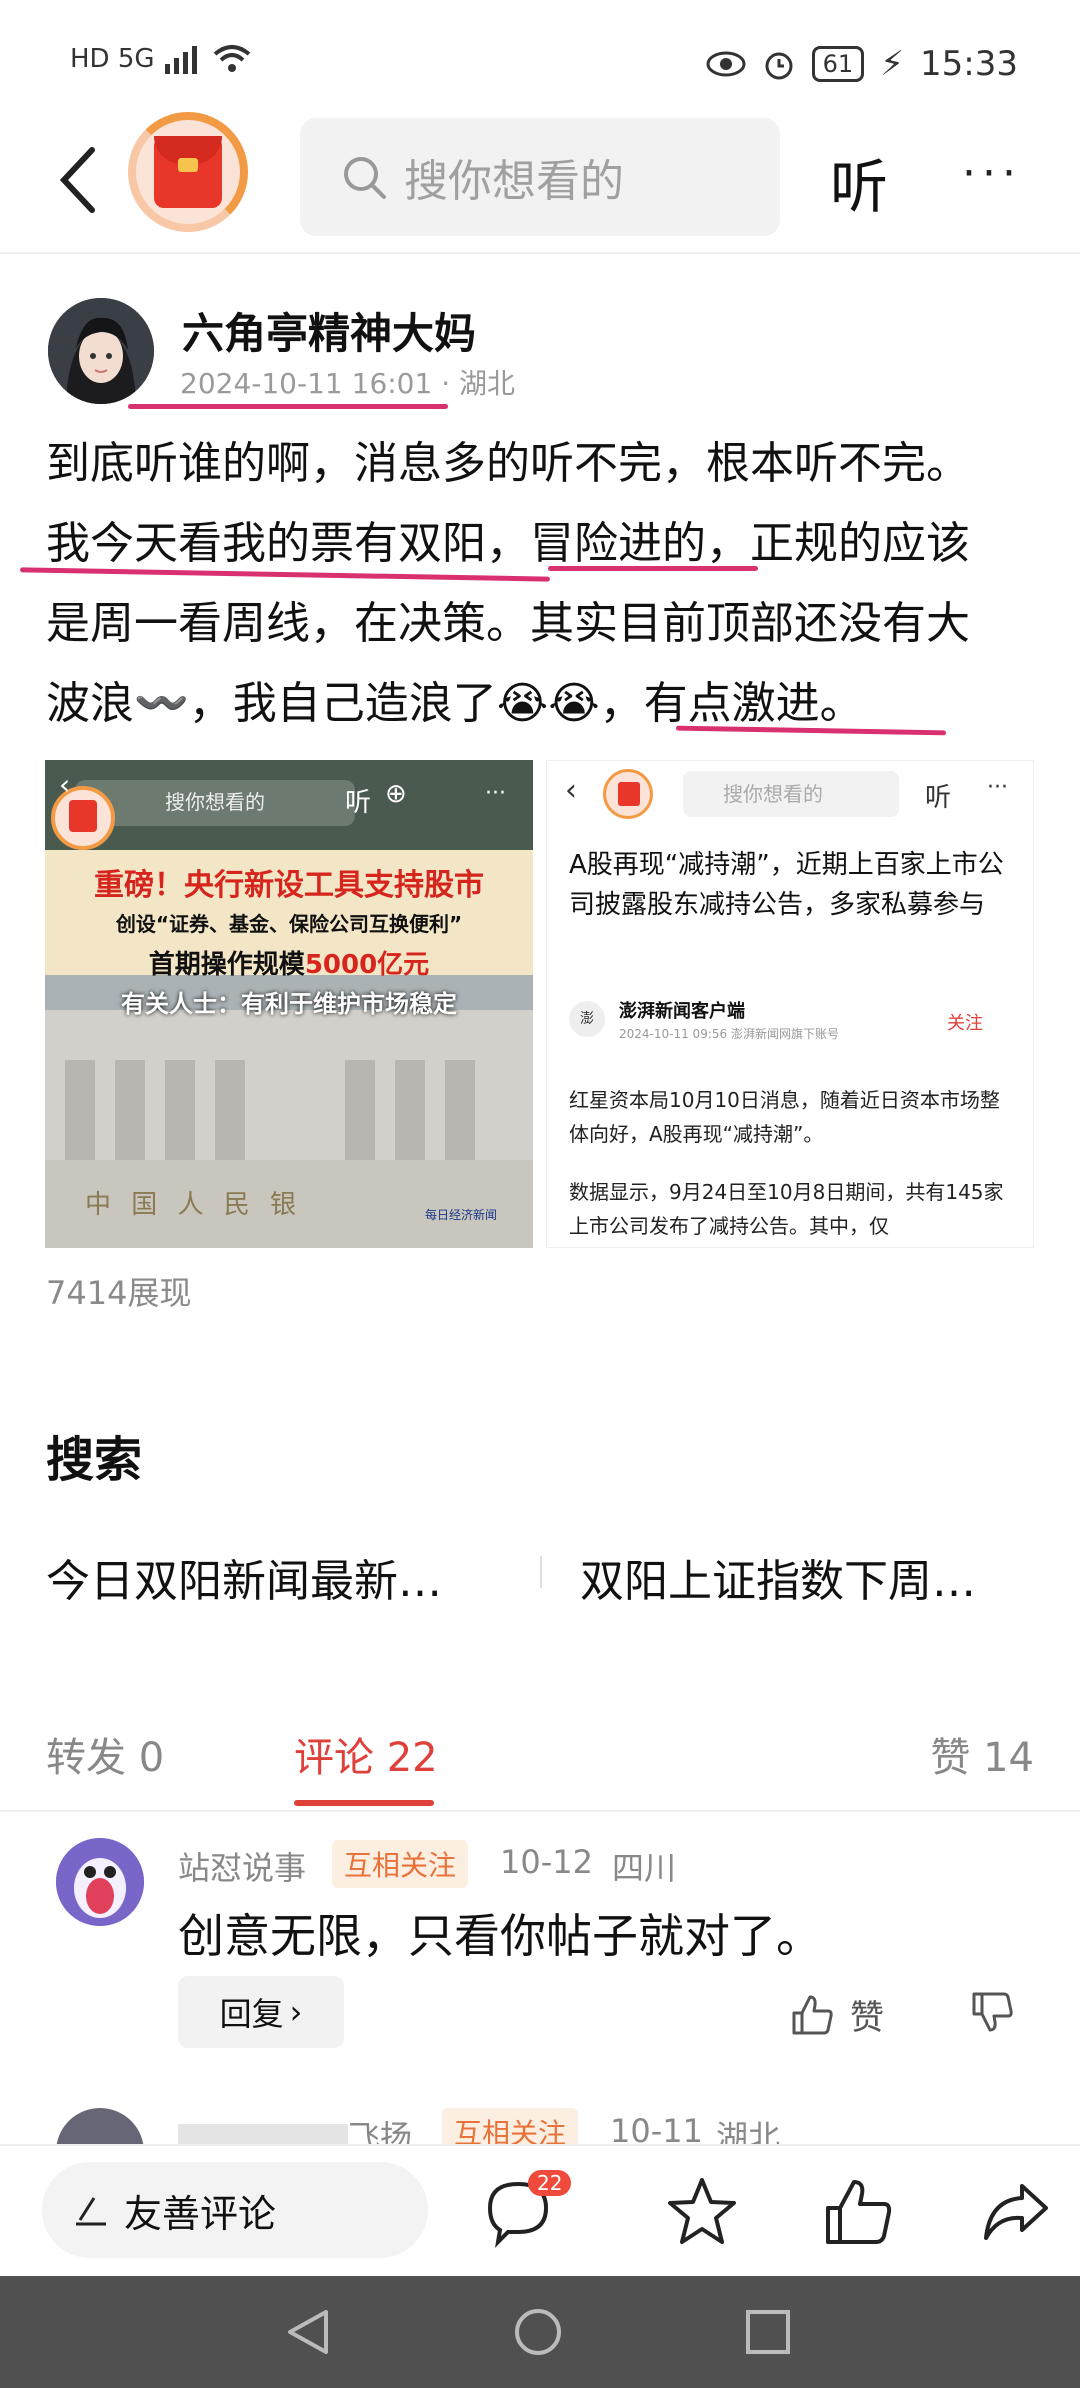 This screenshot has width=1080, height=2388. I want to click on like-label: 赞, so click(867, 2018).